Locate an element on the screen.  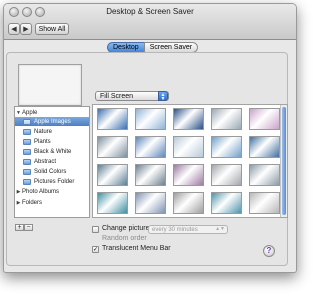
disclosure-open-icon: ▼ is located at coordinates (18, 113).